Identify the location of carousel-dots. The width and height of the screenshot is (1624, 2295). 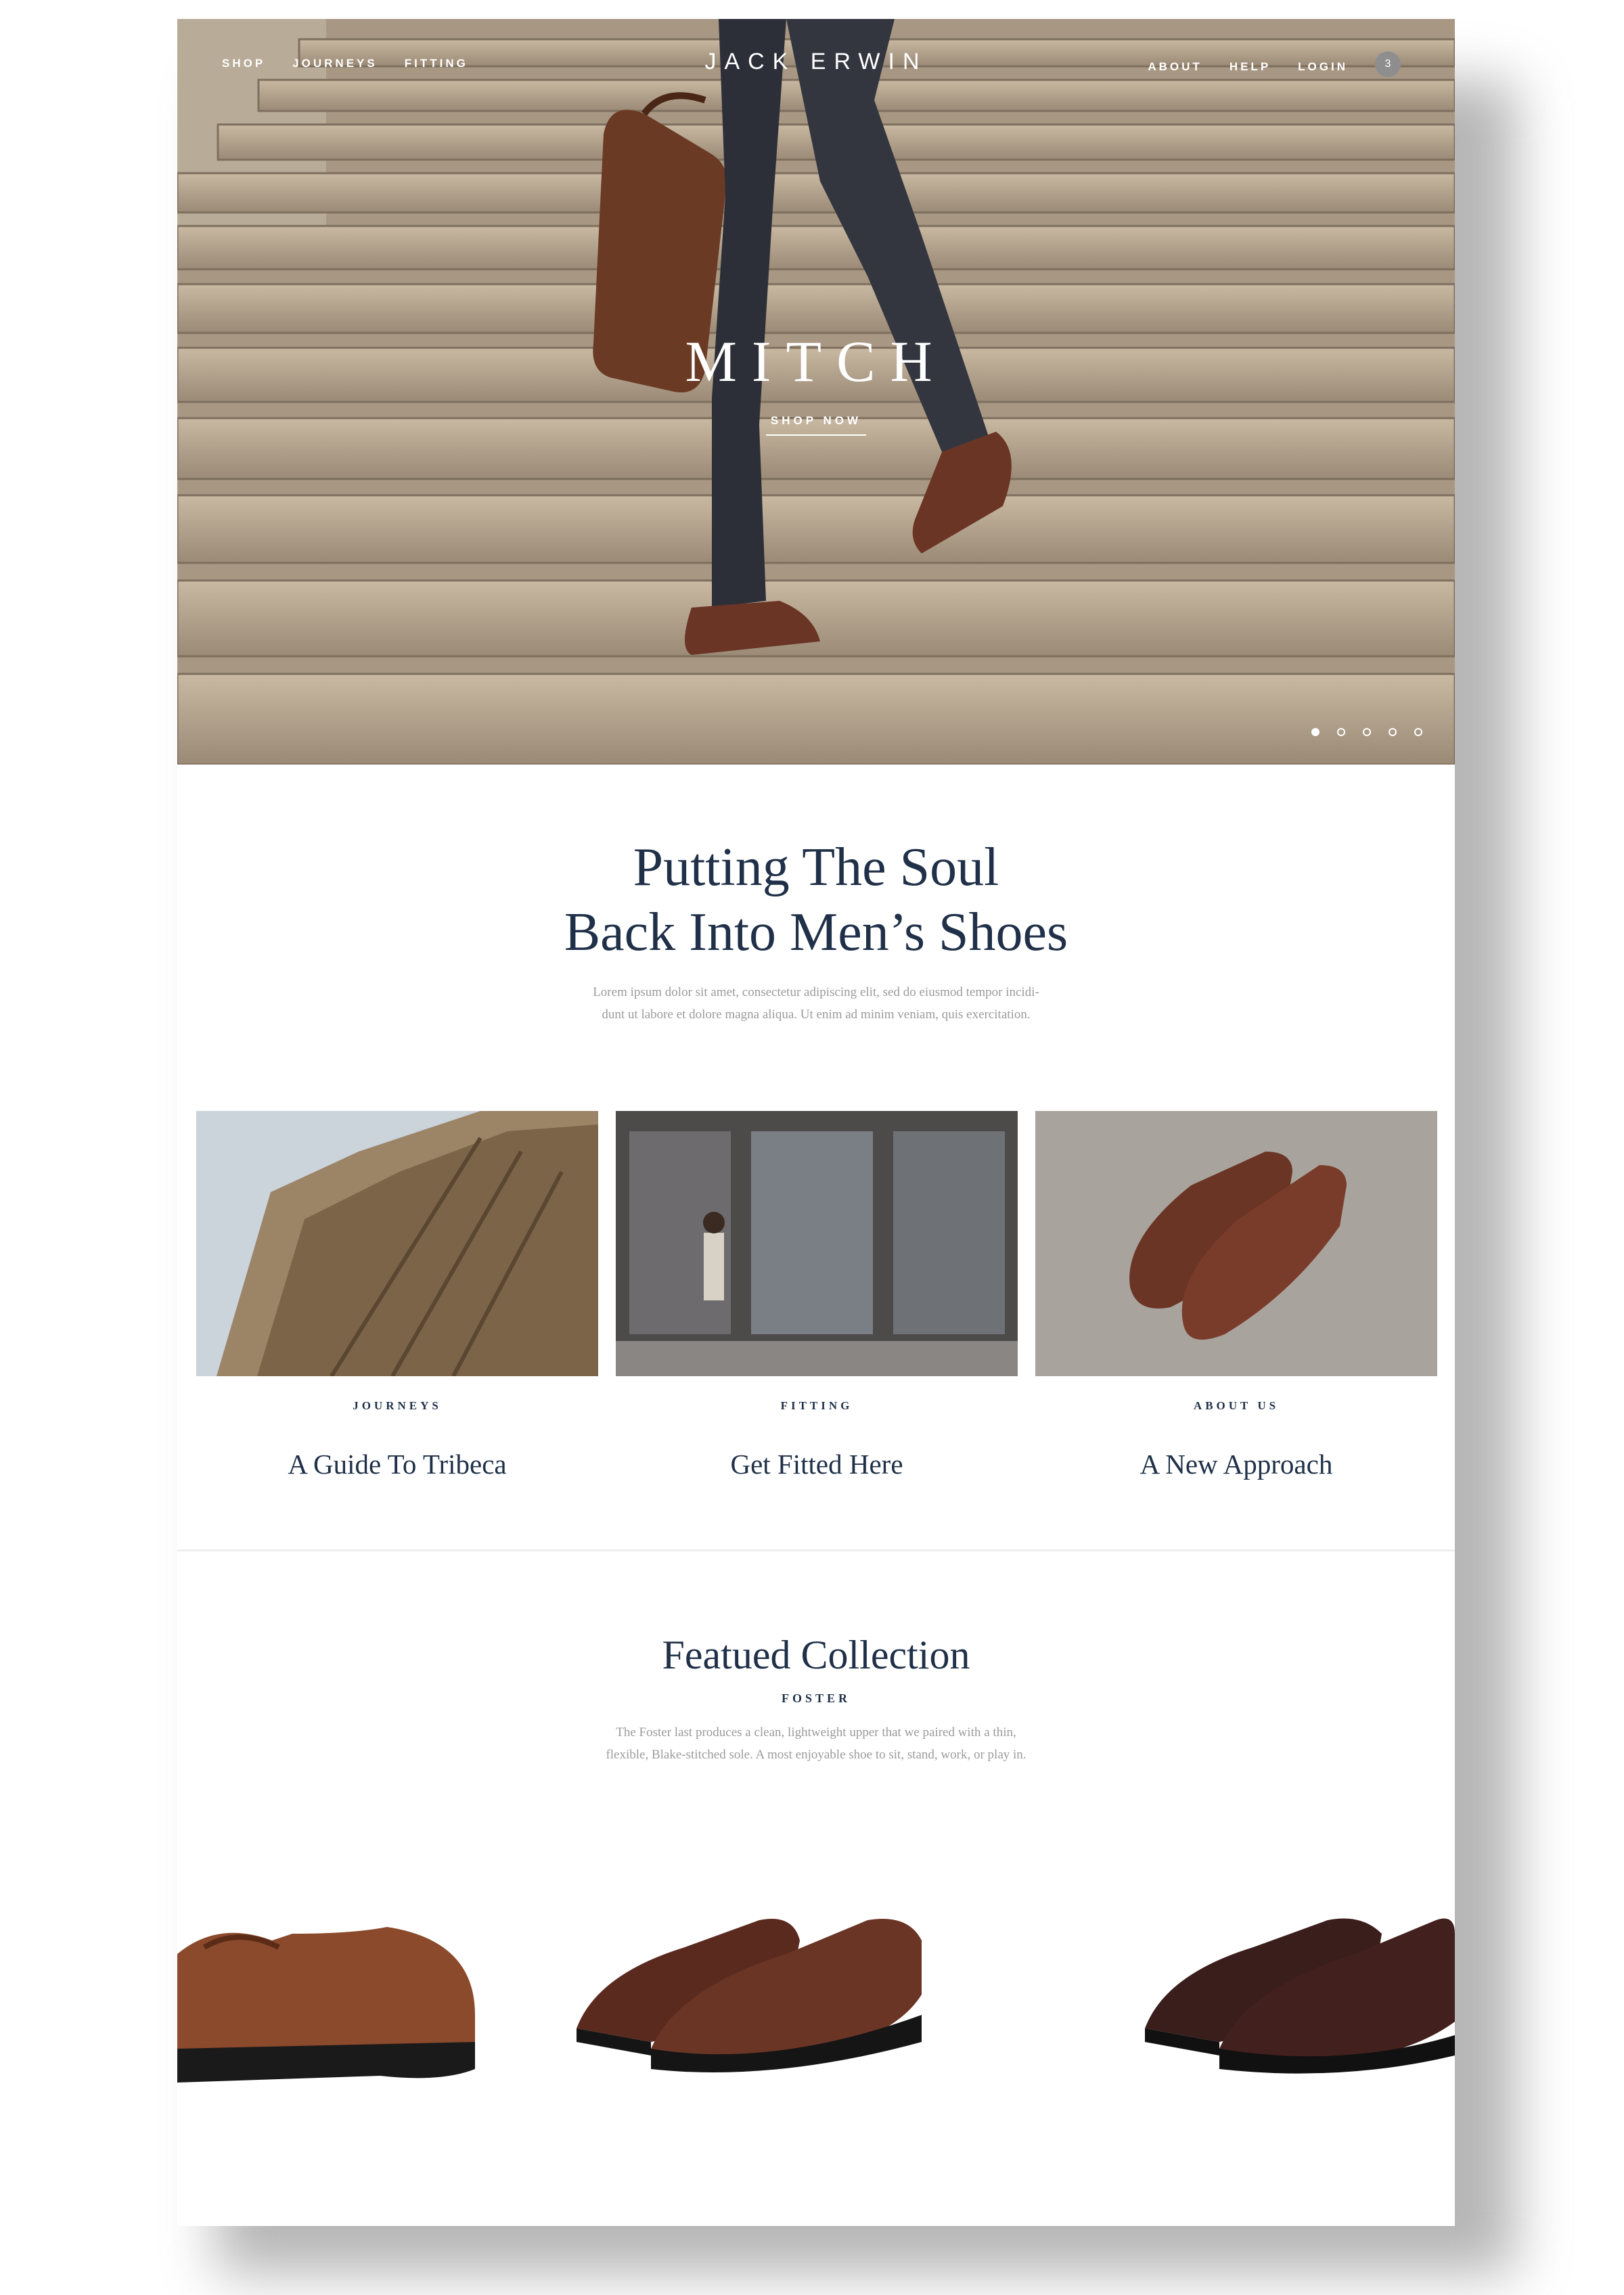
(1366, 732).